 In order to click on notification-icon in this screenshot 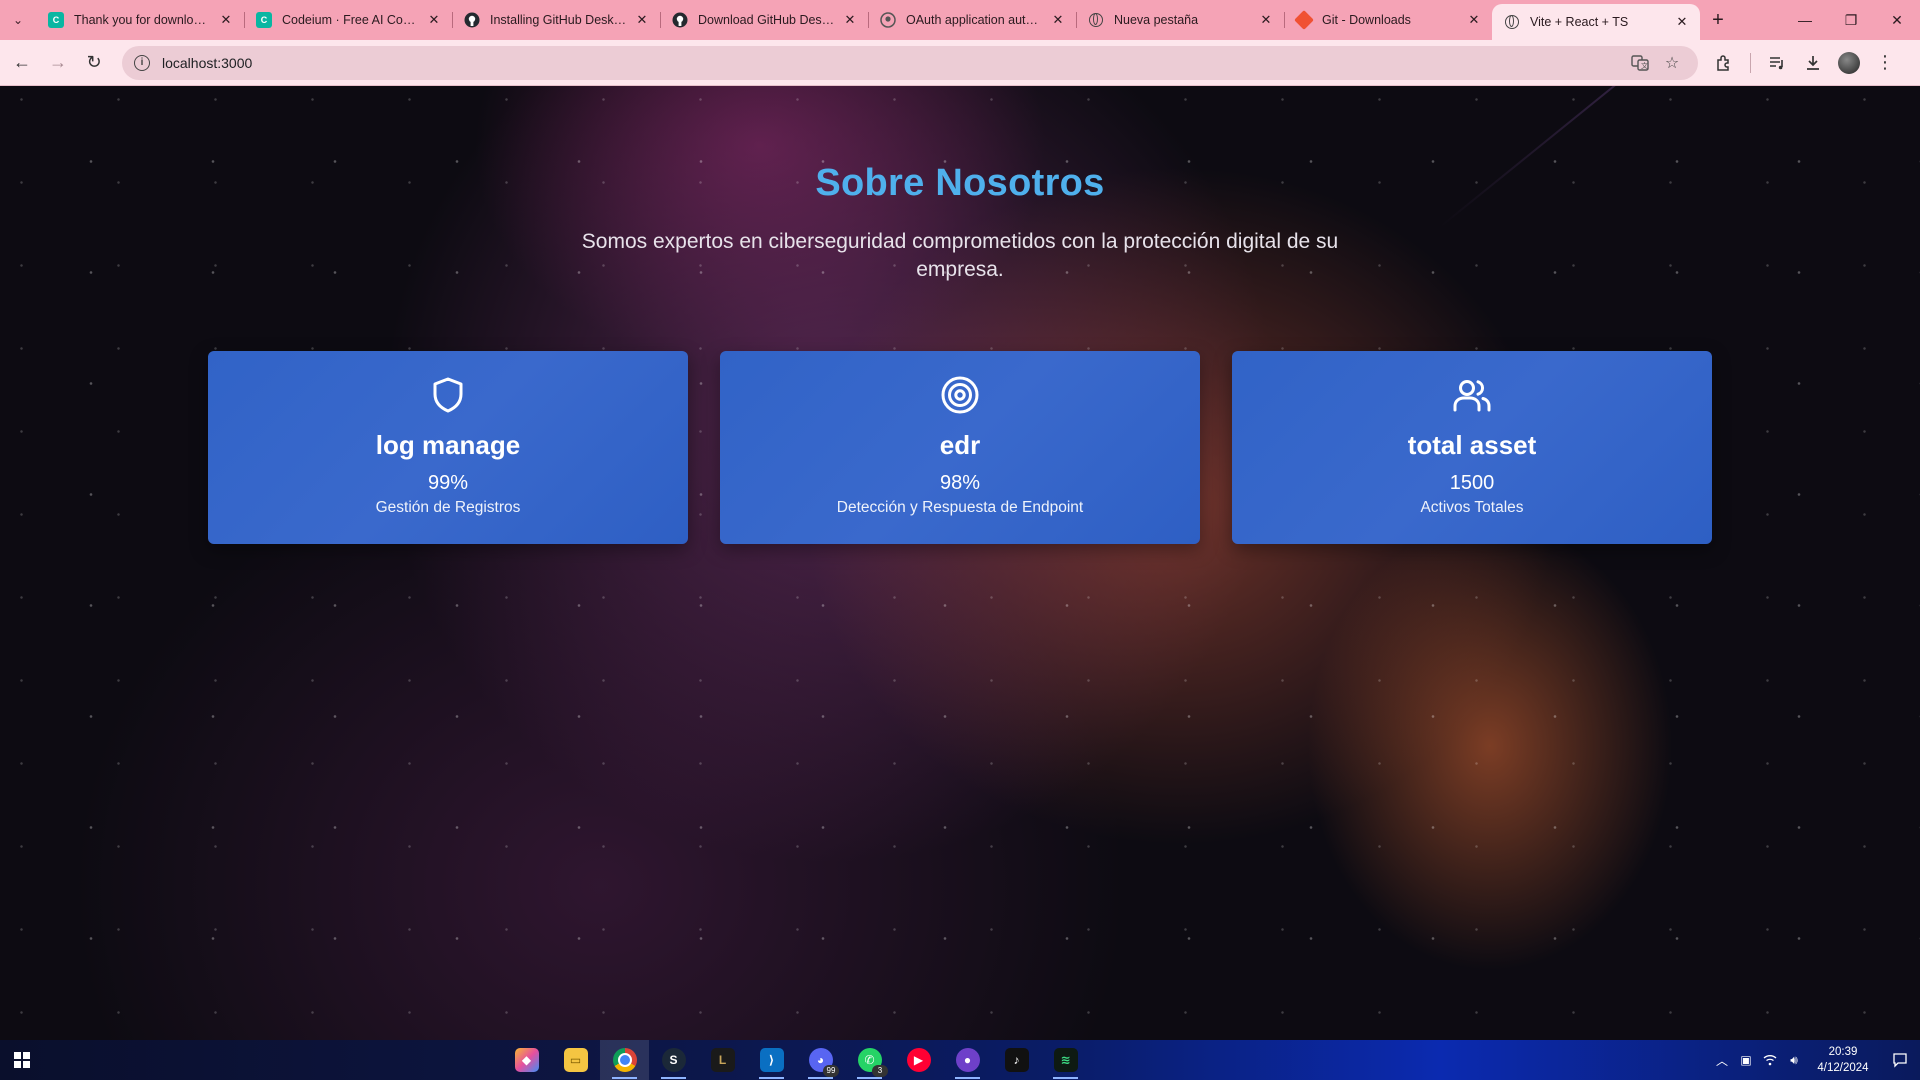, I will do `click(1900, 1060)`.